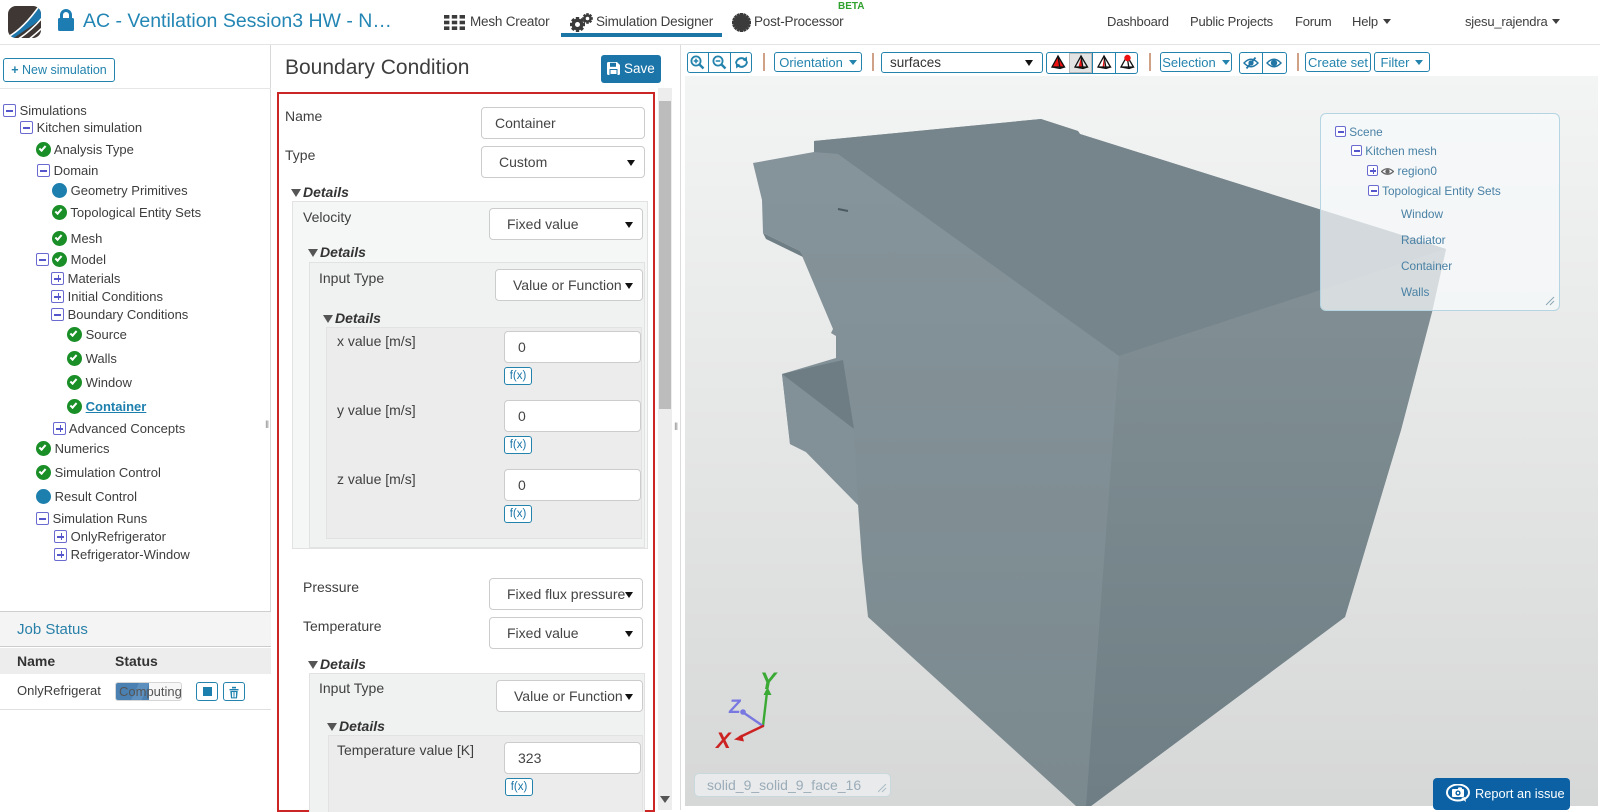 The image size is (1600, 812). I want to click on svg-text: Z, so click(735, 707).